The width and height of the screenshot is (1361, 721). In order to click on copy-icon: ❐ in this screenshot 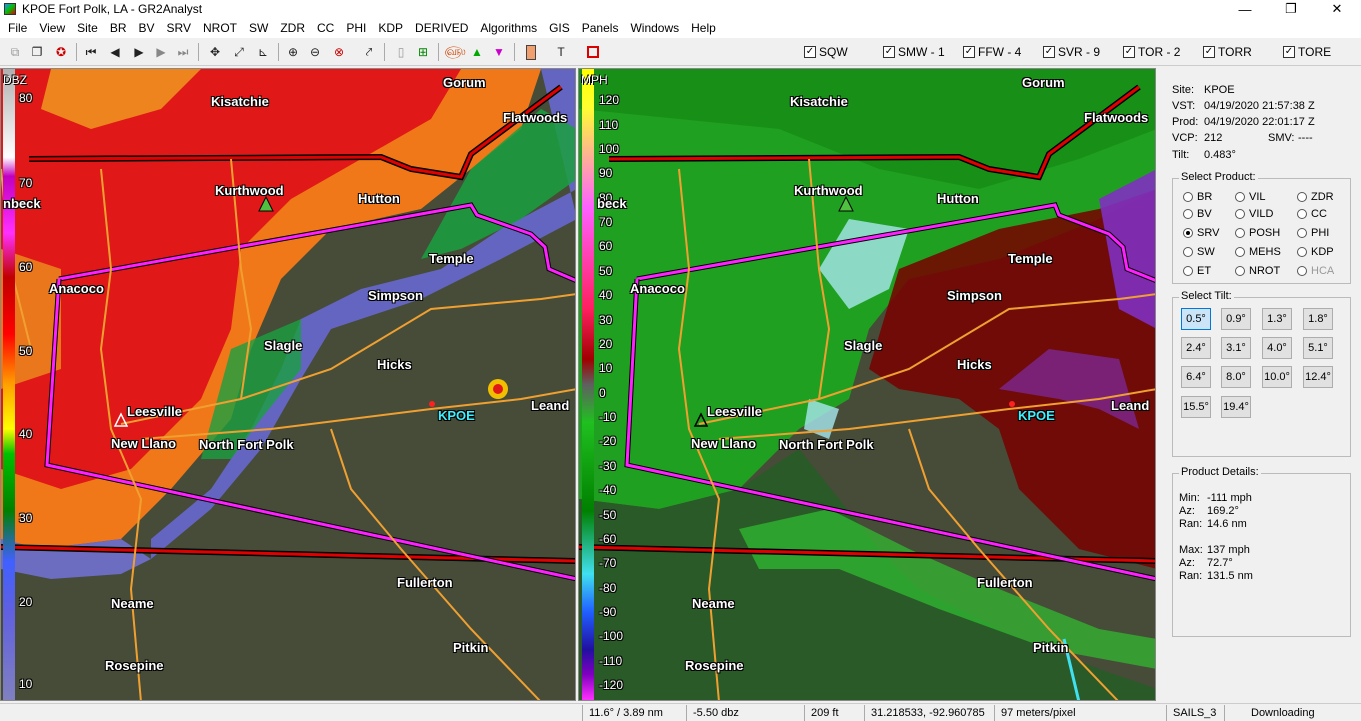, I will do `click(37, 52)`.